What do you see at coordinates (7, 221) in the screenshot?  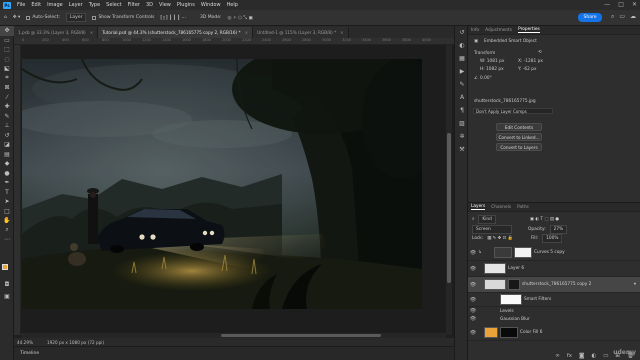 I see `hand-tool-icon: ✋` at bounding box center [7, 221].